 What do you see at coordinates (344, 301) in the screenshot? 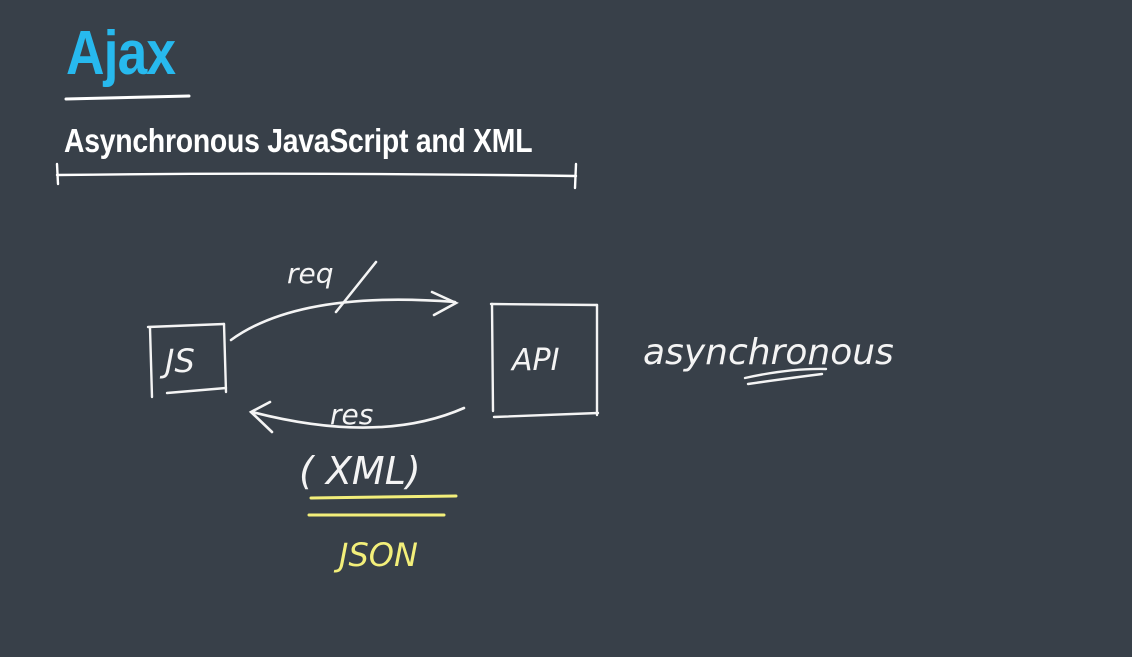
I see `request-arrow` at bounding box center [344, 301].